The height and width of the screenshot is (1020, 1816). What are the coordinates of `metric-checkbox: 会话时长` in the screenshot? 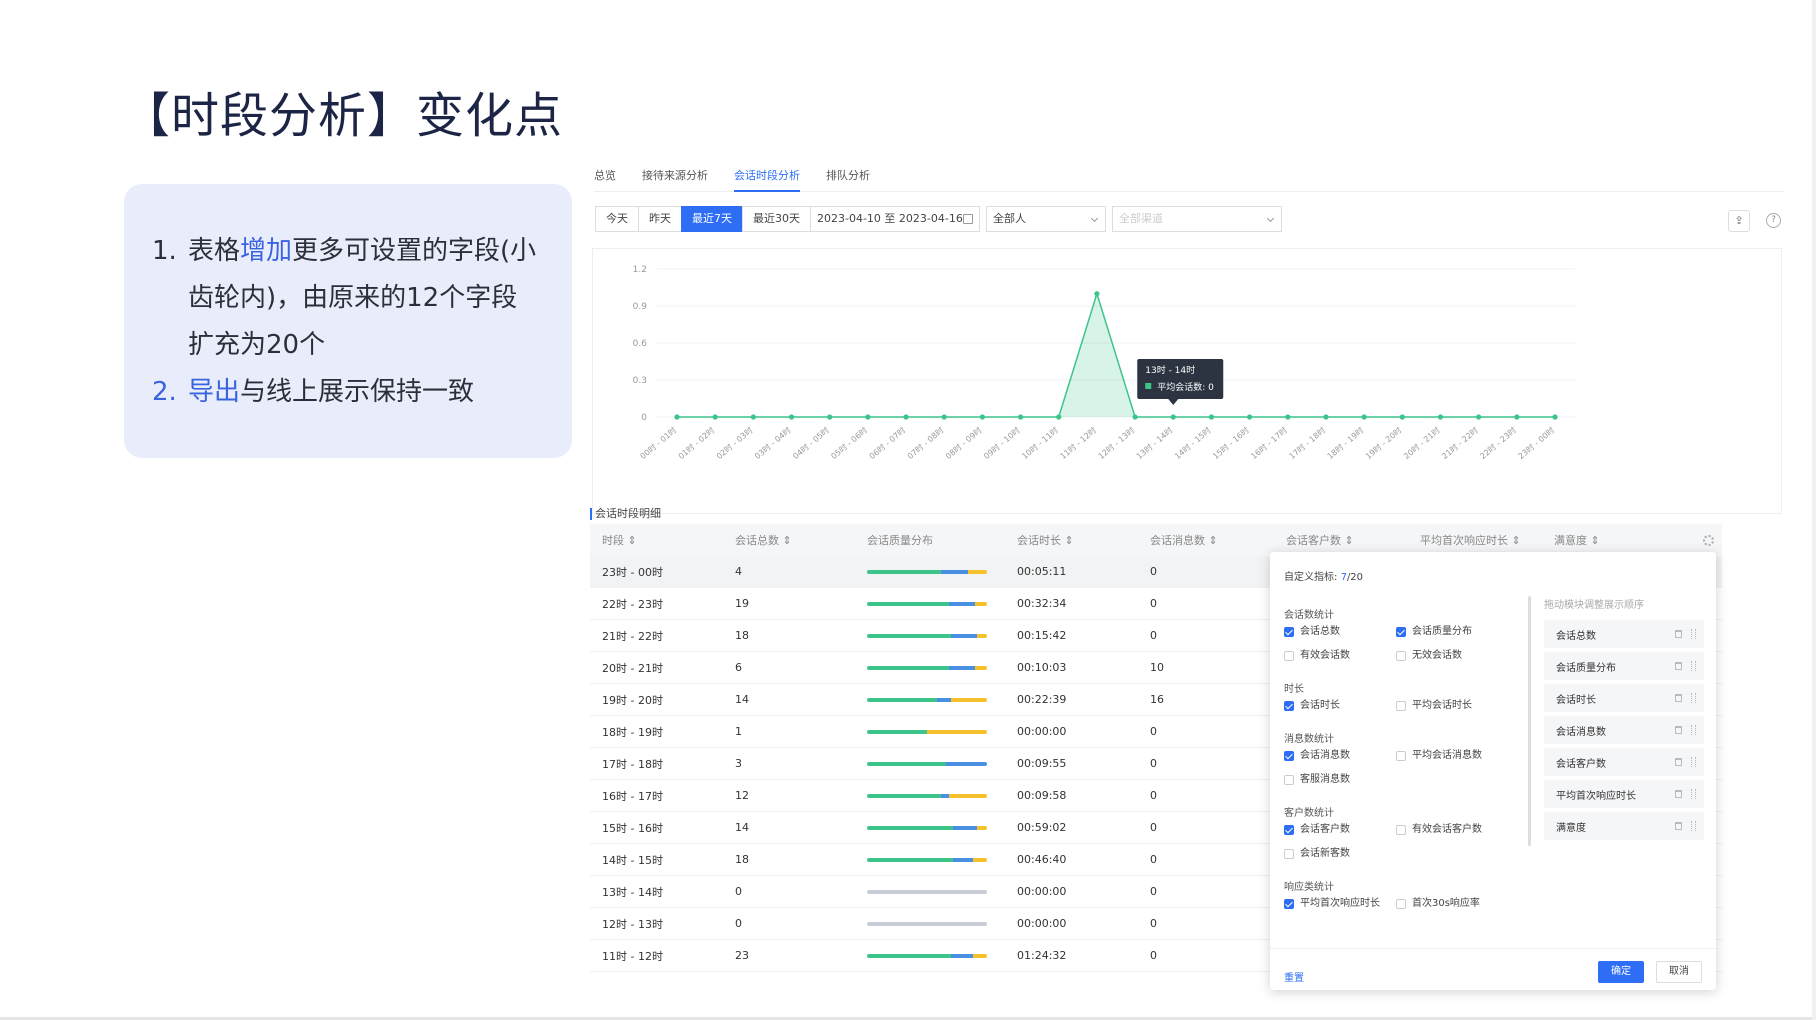 It's located at (1340, 712).